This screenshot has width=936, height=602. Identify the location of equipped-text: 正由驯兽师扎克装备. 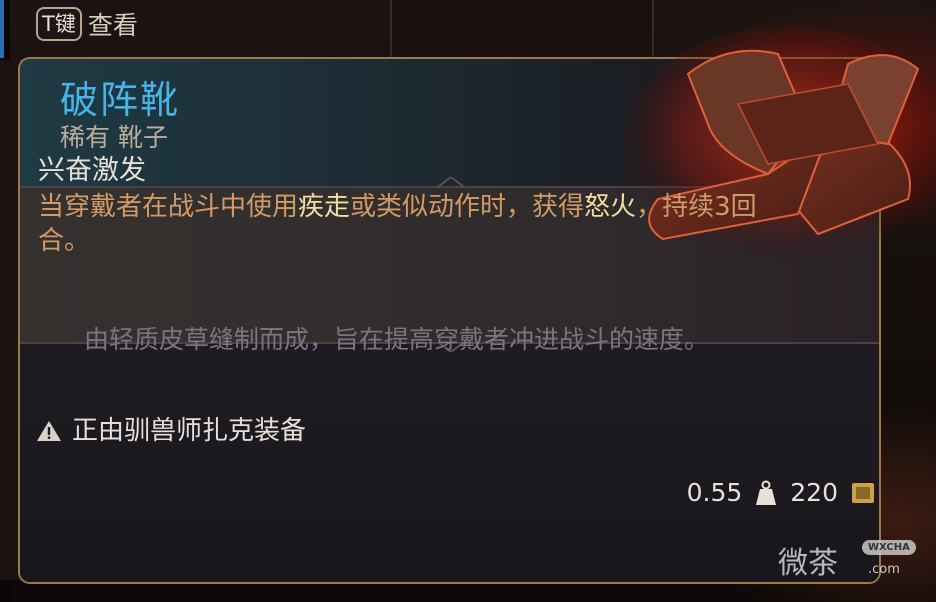
(189, 431).